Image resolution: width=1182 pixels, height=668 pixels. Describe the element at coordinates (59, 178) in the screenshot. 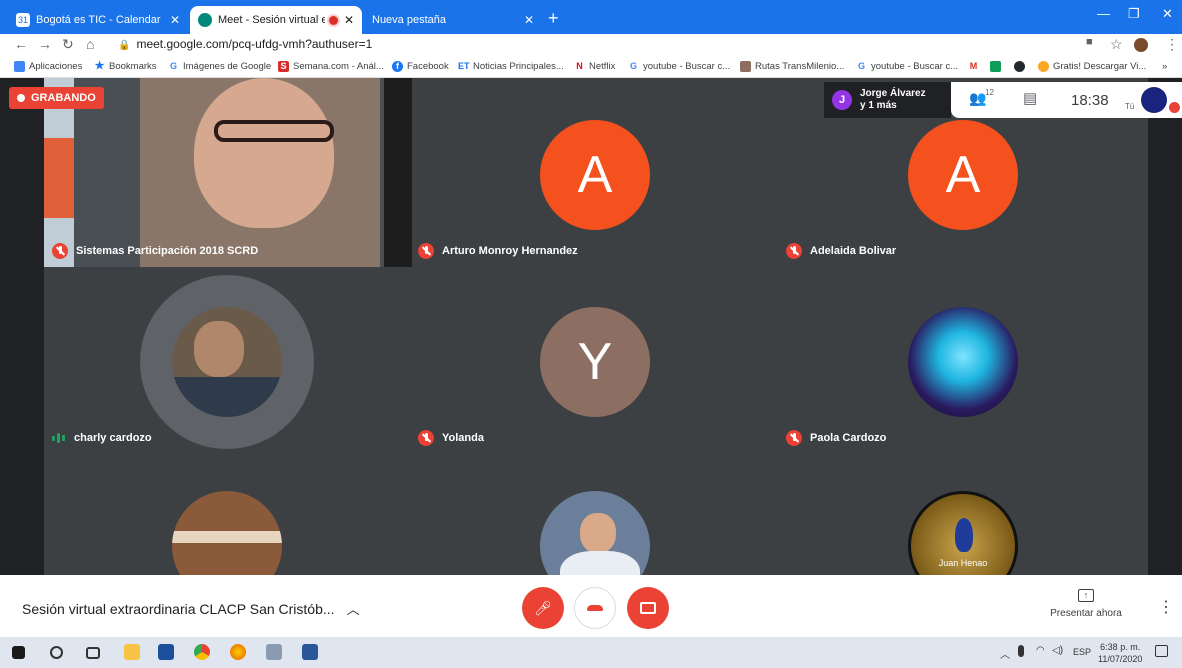

I see `video-background` at that location.